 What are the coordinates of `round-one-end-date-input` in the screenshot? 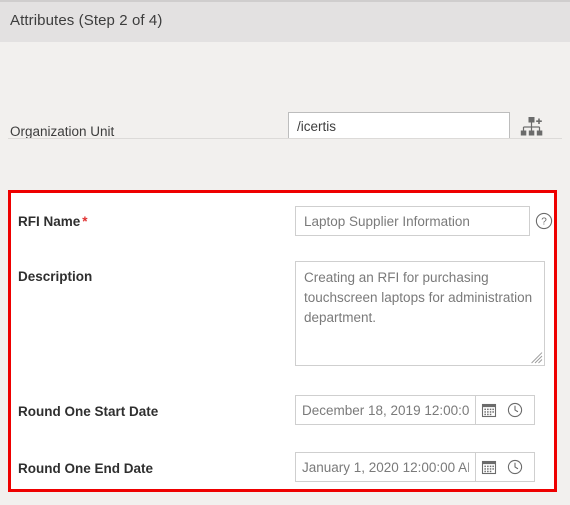 It's located at (386, 467).